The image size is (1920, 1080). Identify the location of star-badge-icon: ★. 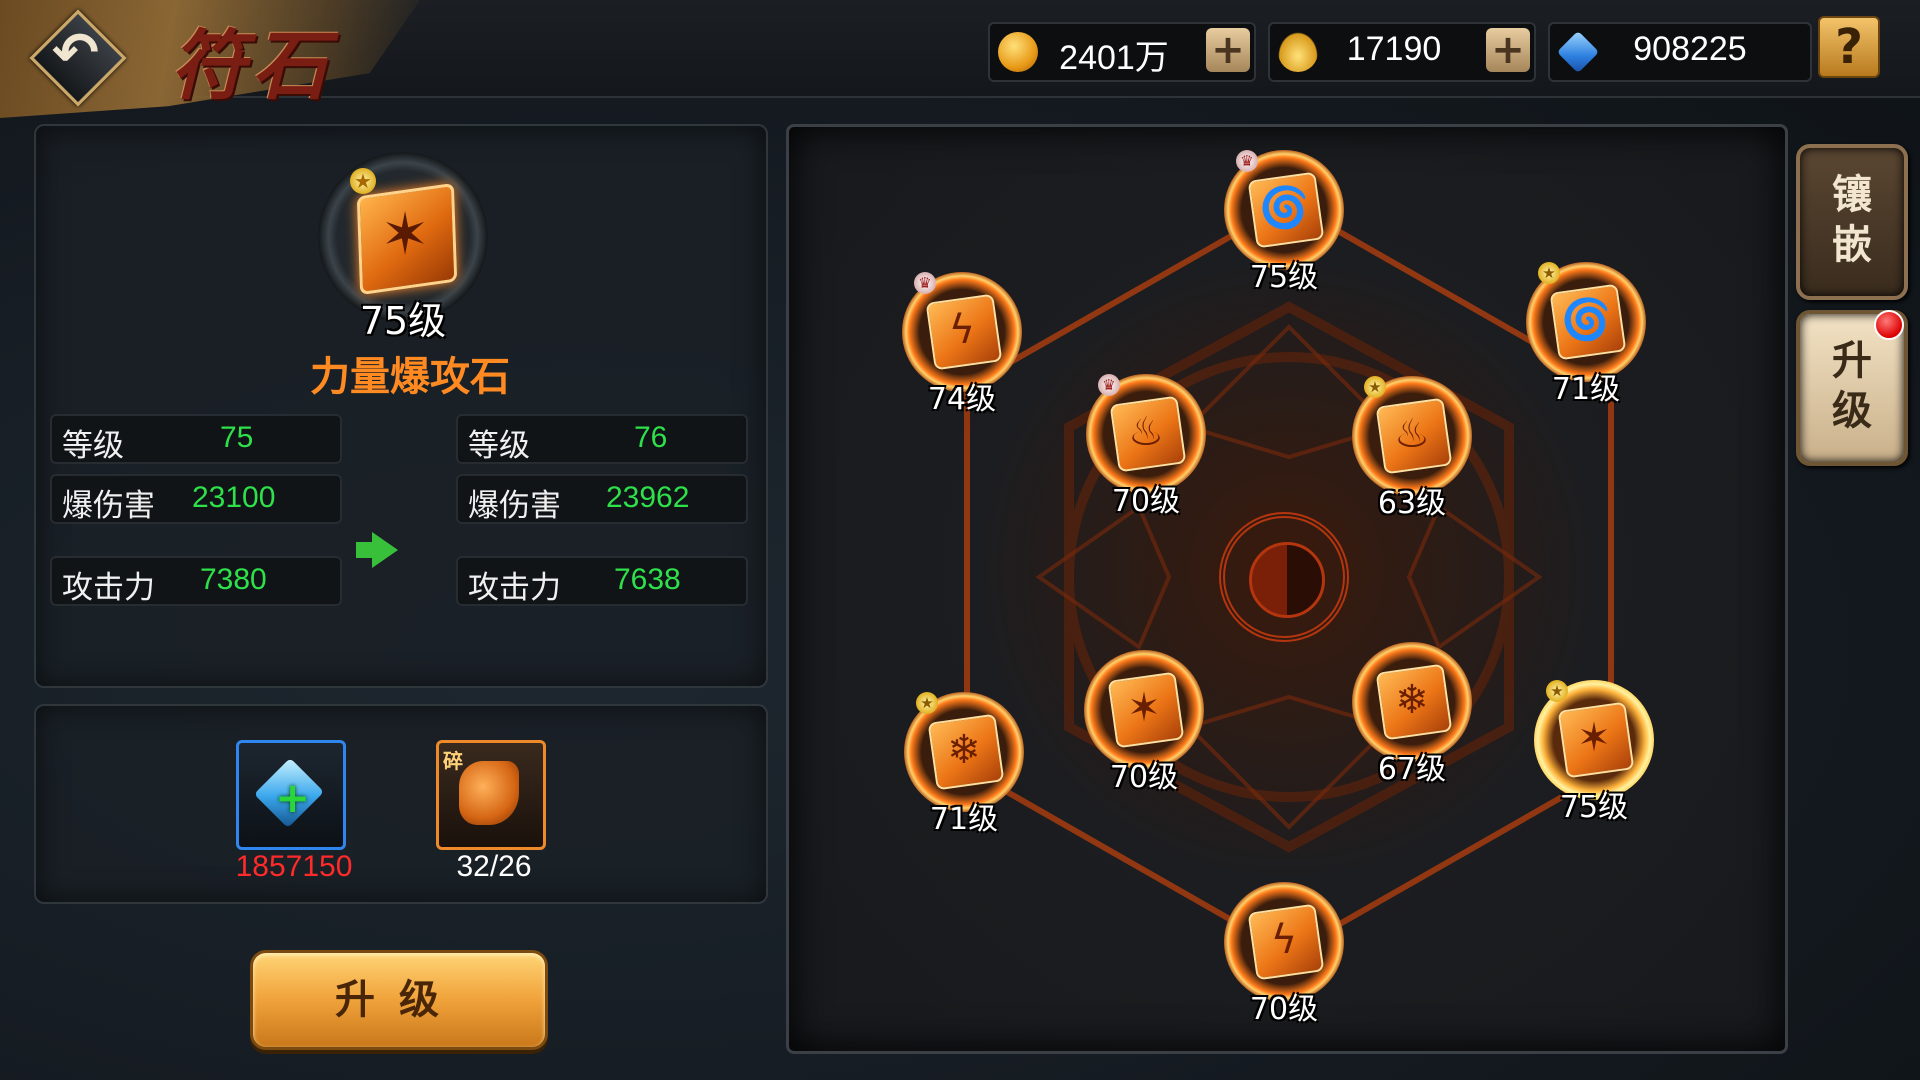
(363, 181).